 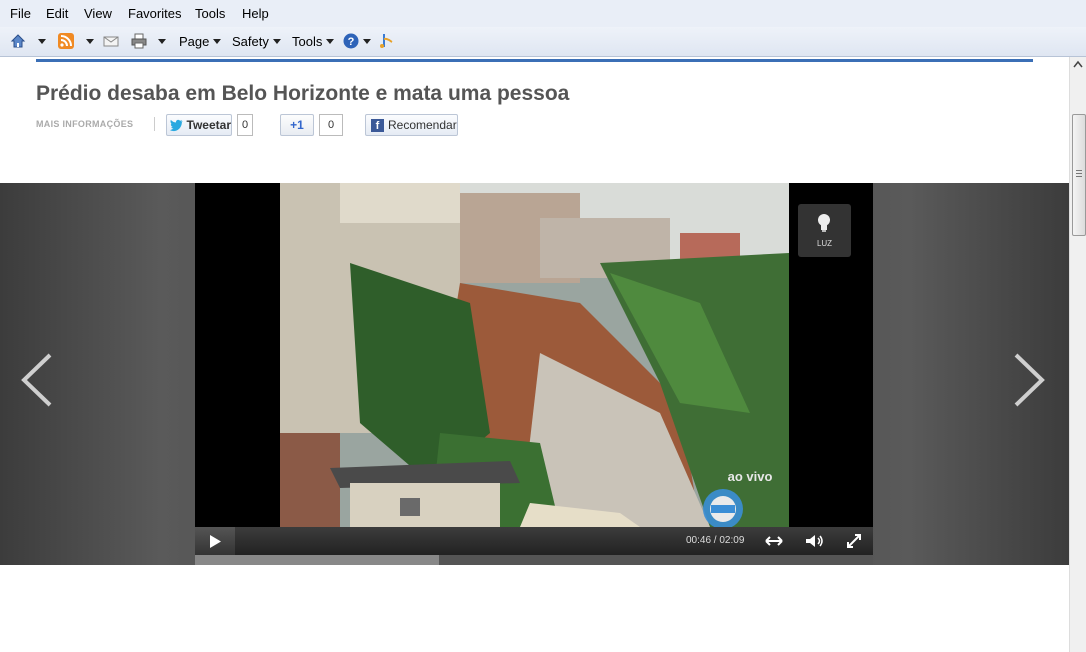 I want to click on command-bar: Page Safety Tools ?, so click(x=543, y=42).